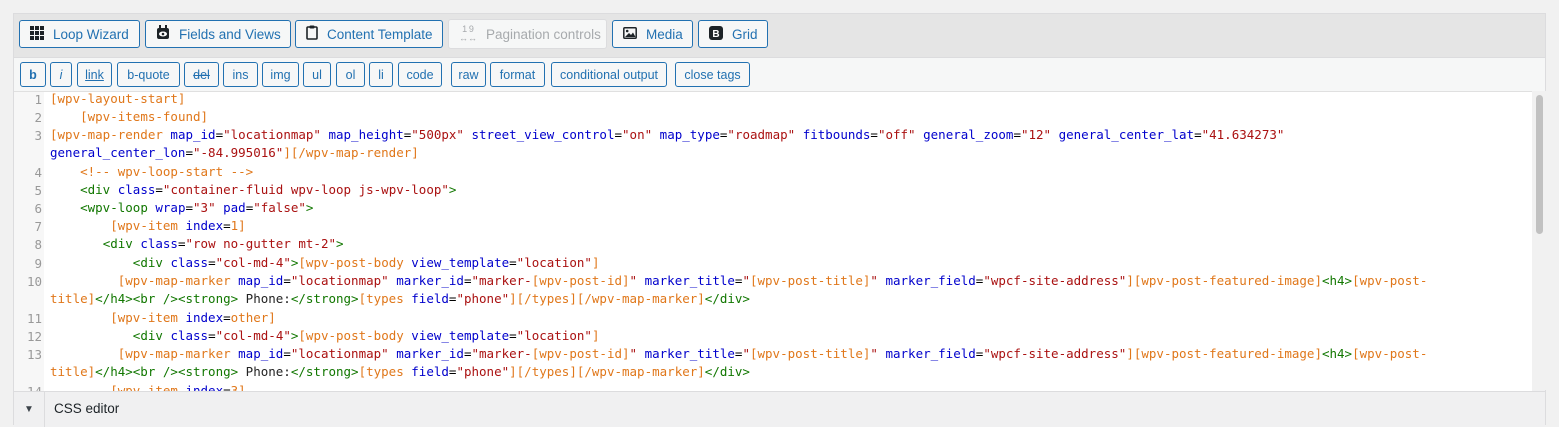  Describe the element at coordinates (664, 34) in the screenshot. I see `media-label: Media` at that location.